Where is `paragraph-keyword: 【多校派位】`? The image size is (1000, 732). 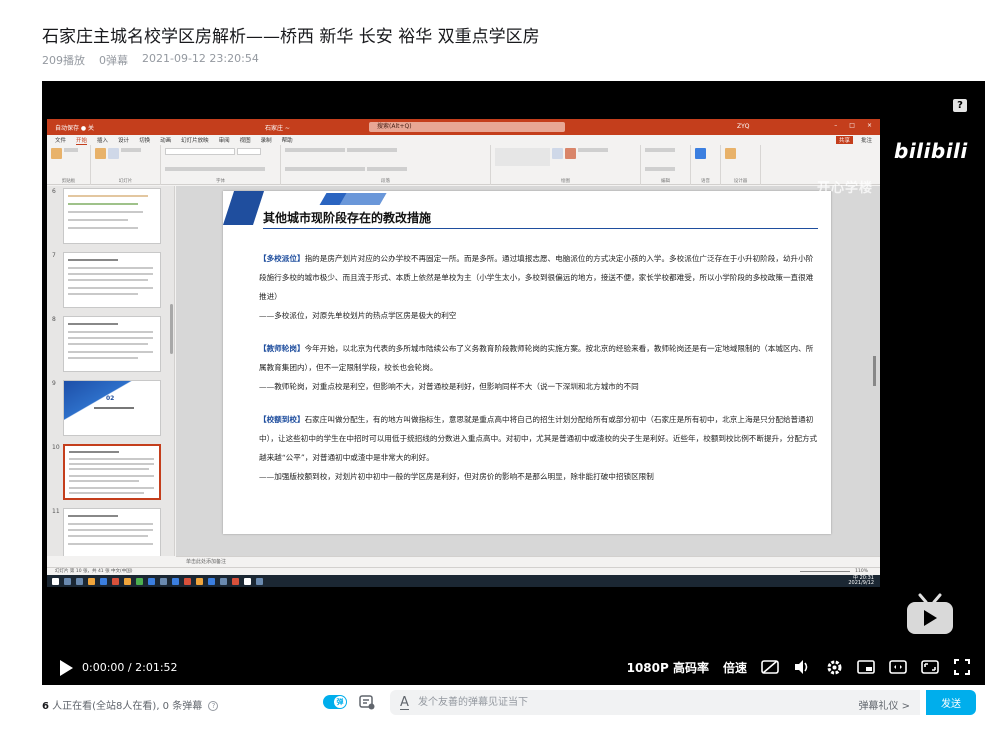 paragraph-keyword: 【多校派位】 is located at coordinates (282, 258).